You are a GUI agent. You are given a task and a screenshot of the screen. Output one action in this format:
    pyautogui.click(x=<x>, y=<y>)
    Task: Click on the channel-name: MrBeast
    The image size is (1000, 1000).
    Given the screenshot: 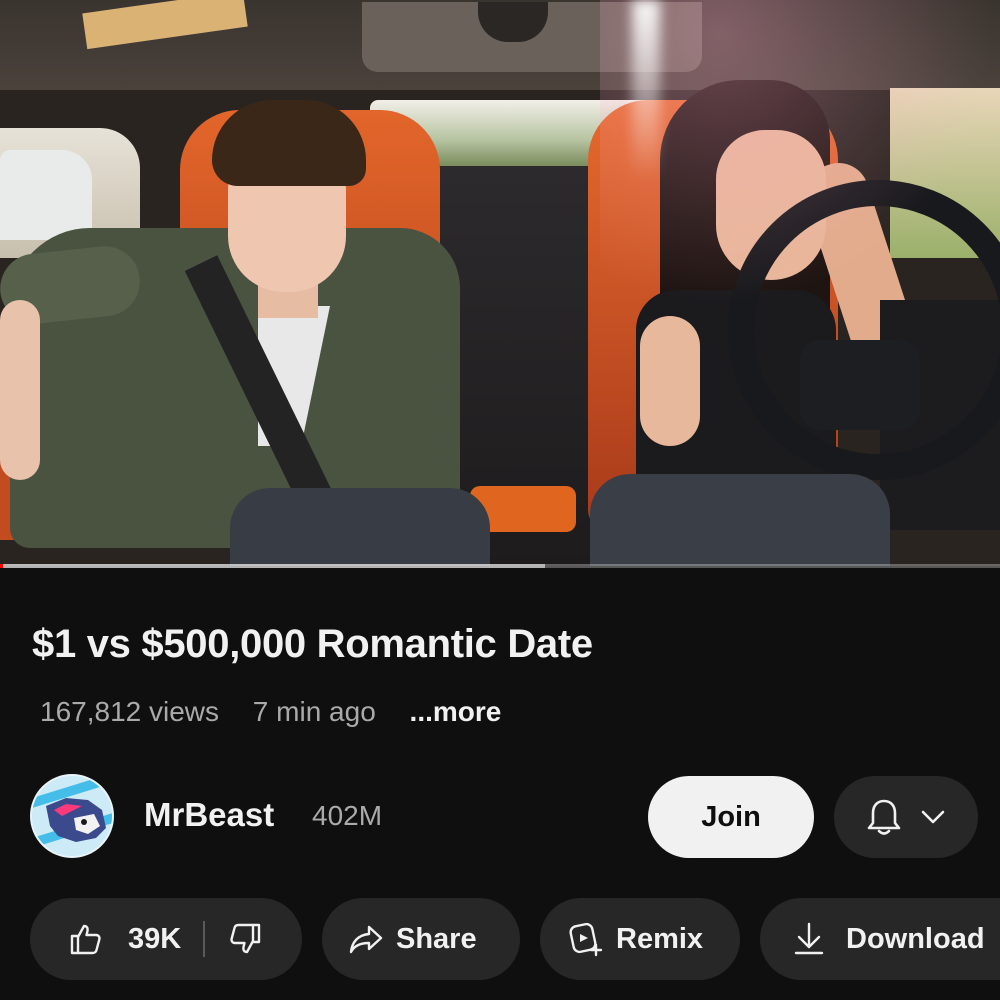 What is the action you would take?
    pyautogui.click(x=209, y=815)
    